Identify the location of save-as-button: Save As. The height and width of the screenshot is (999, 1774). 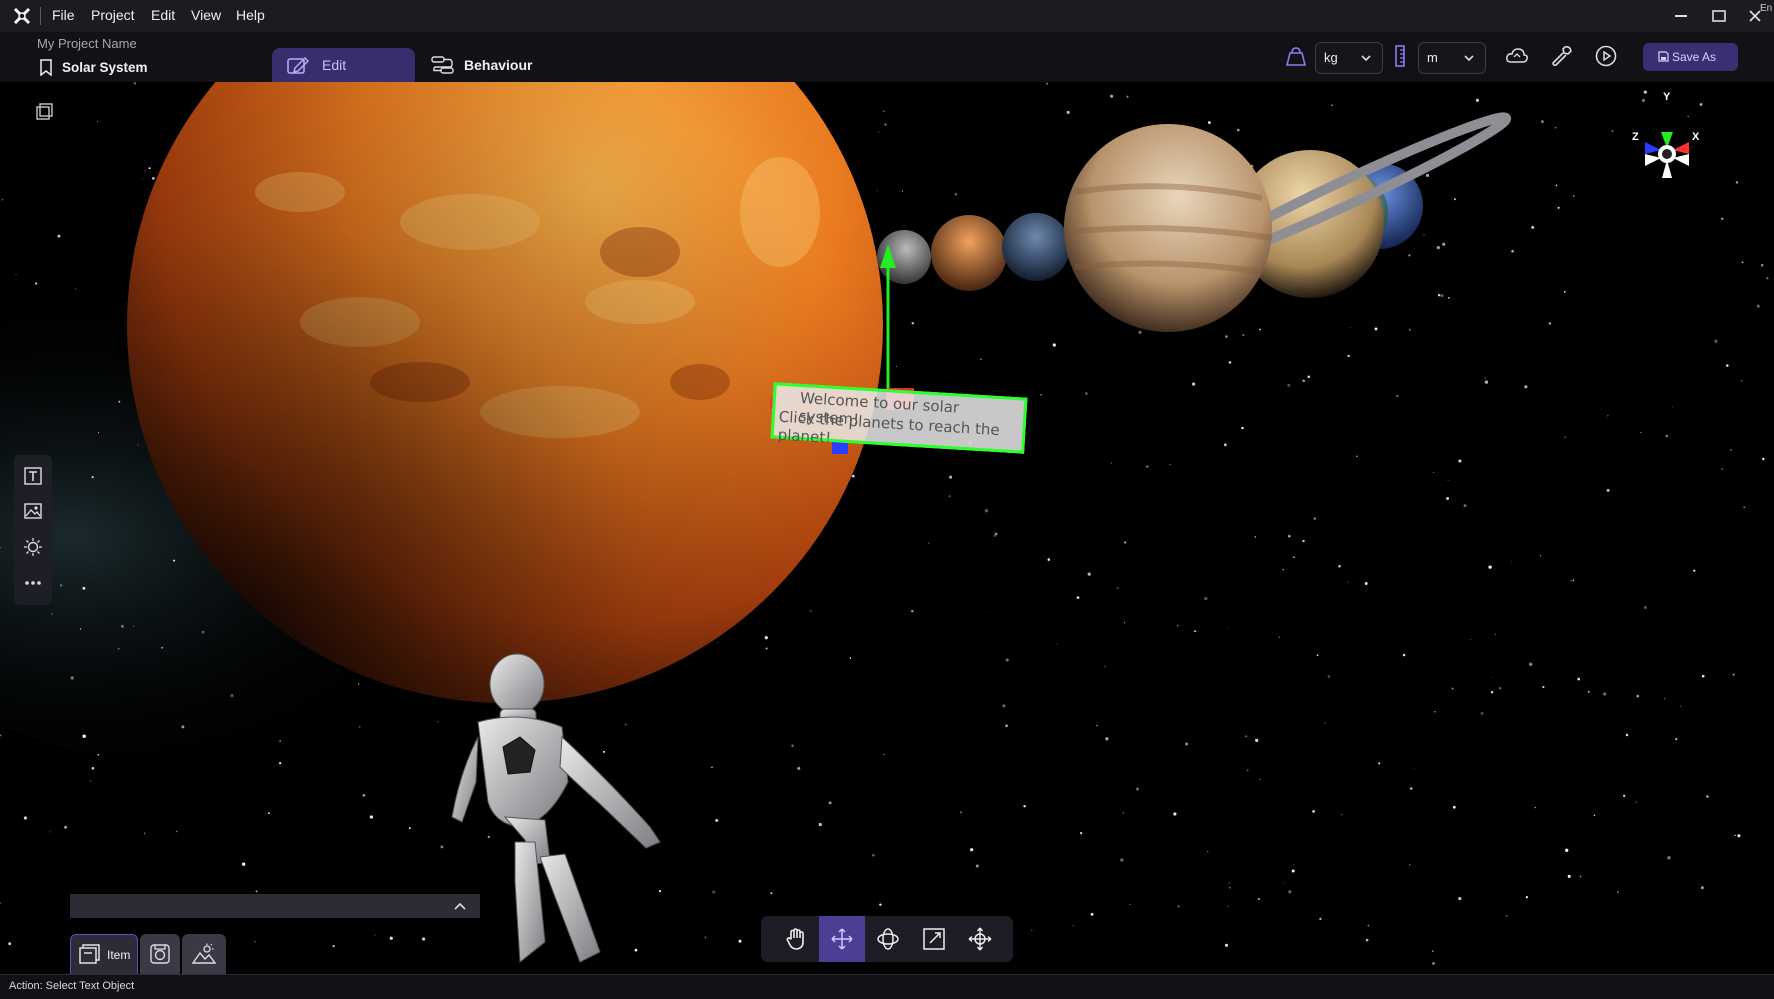
(1690, 57).